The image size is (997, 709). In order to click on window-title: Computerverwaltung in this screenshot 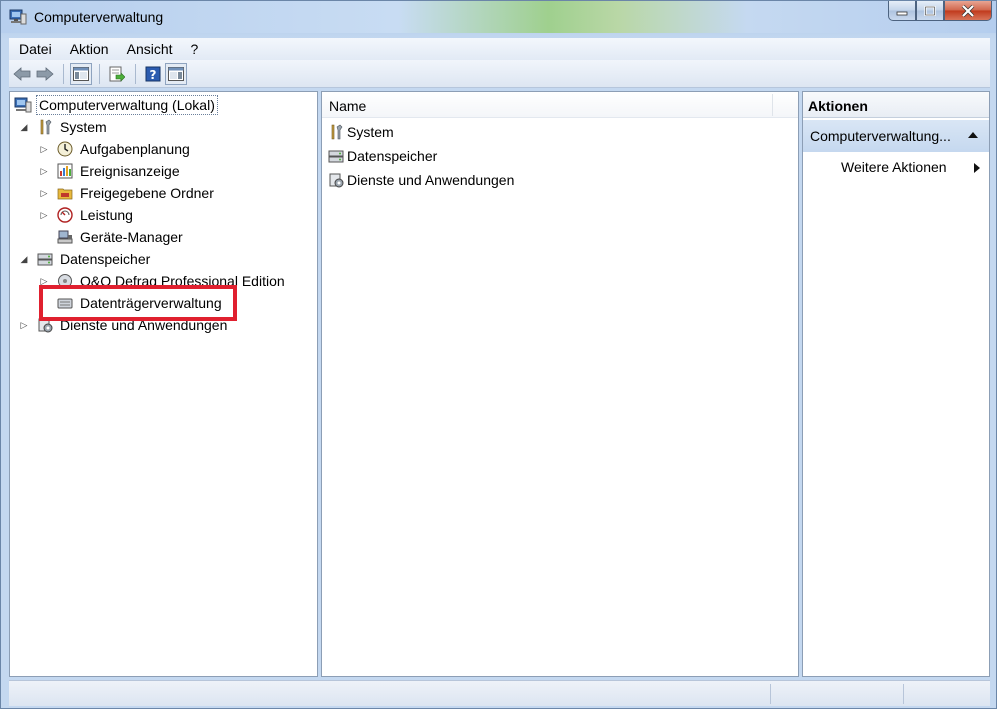, I will do `click(99, 17)`.